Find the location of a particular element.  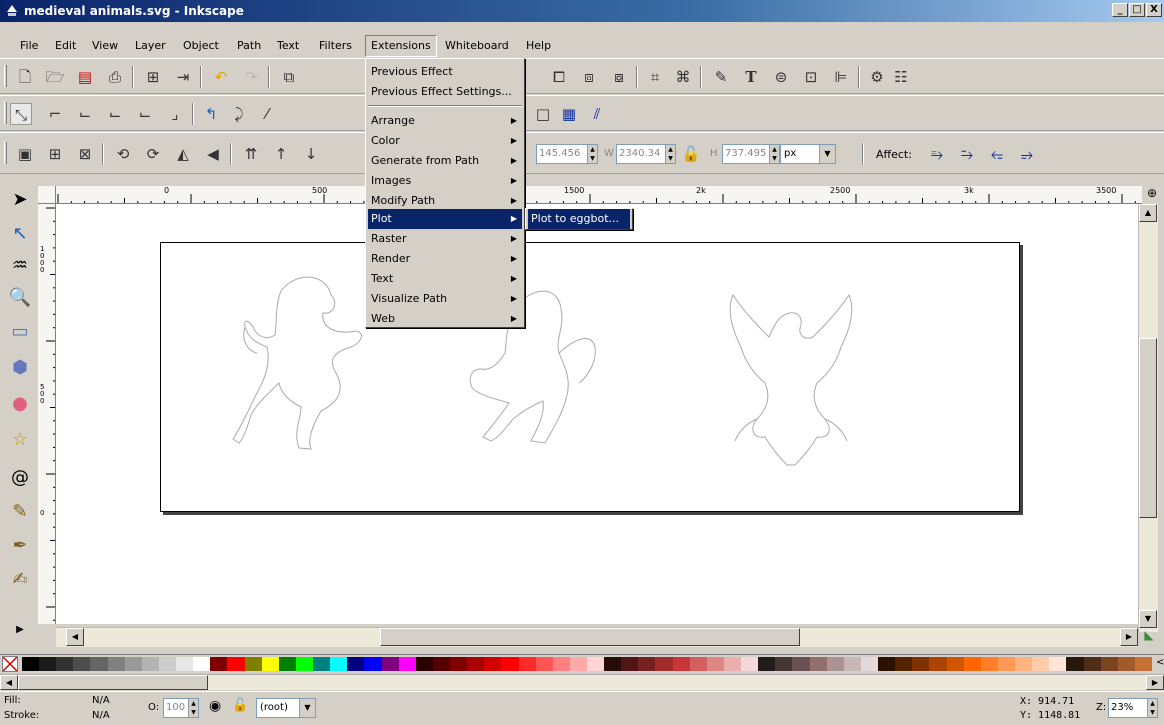

menu-modify-path: Modify Path ▶ is located at coordinates (445, 201).